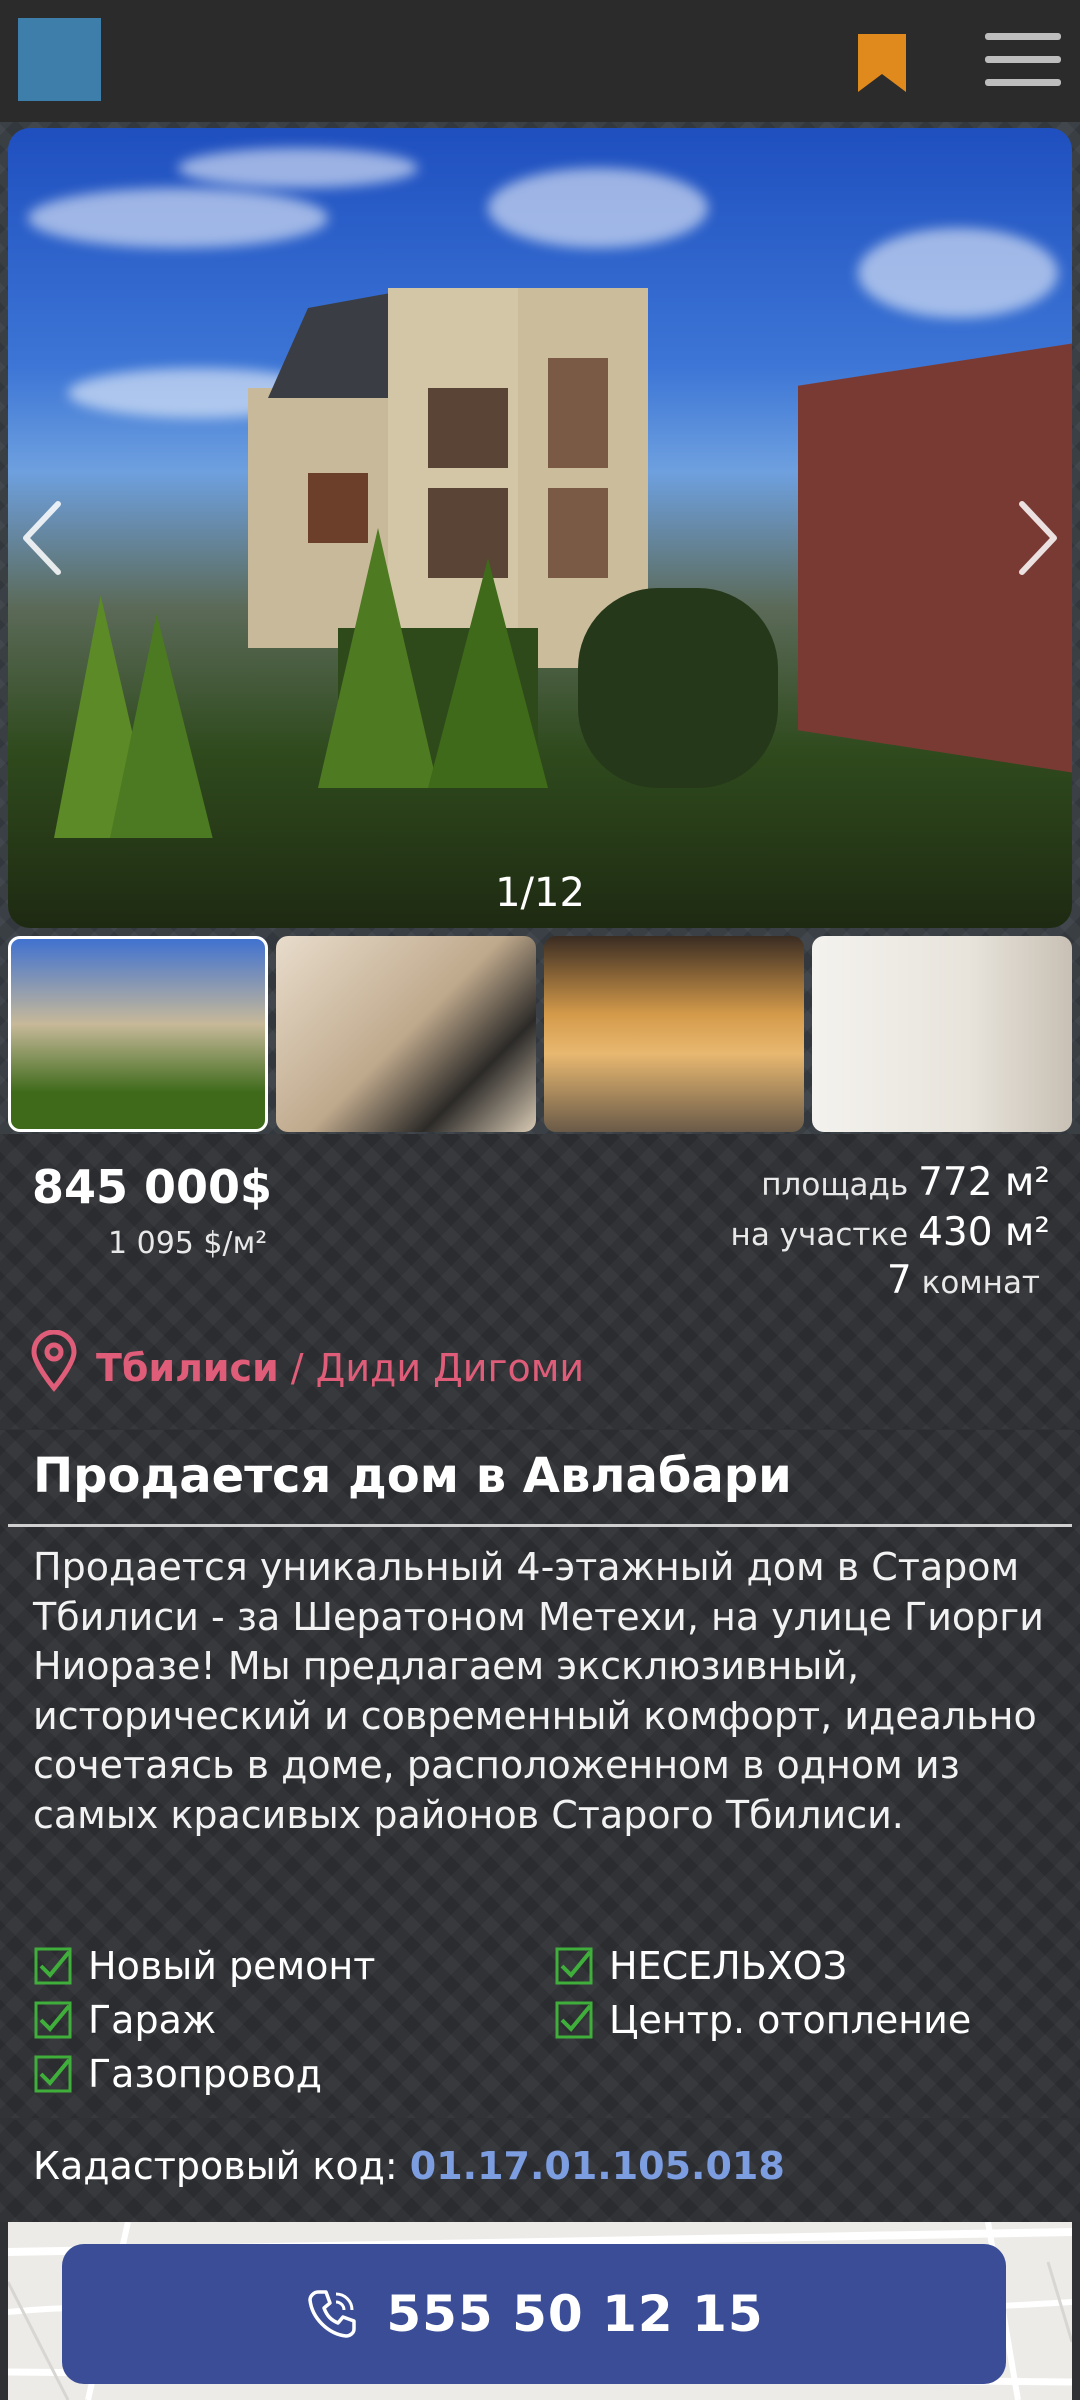  I want to click on feature-item: НЕСЕЛЬХОЗ, so click(700, 1966).